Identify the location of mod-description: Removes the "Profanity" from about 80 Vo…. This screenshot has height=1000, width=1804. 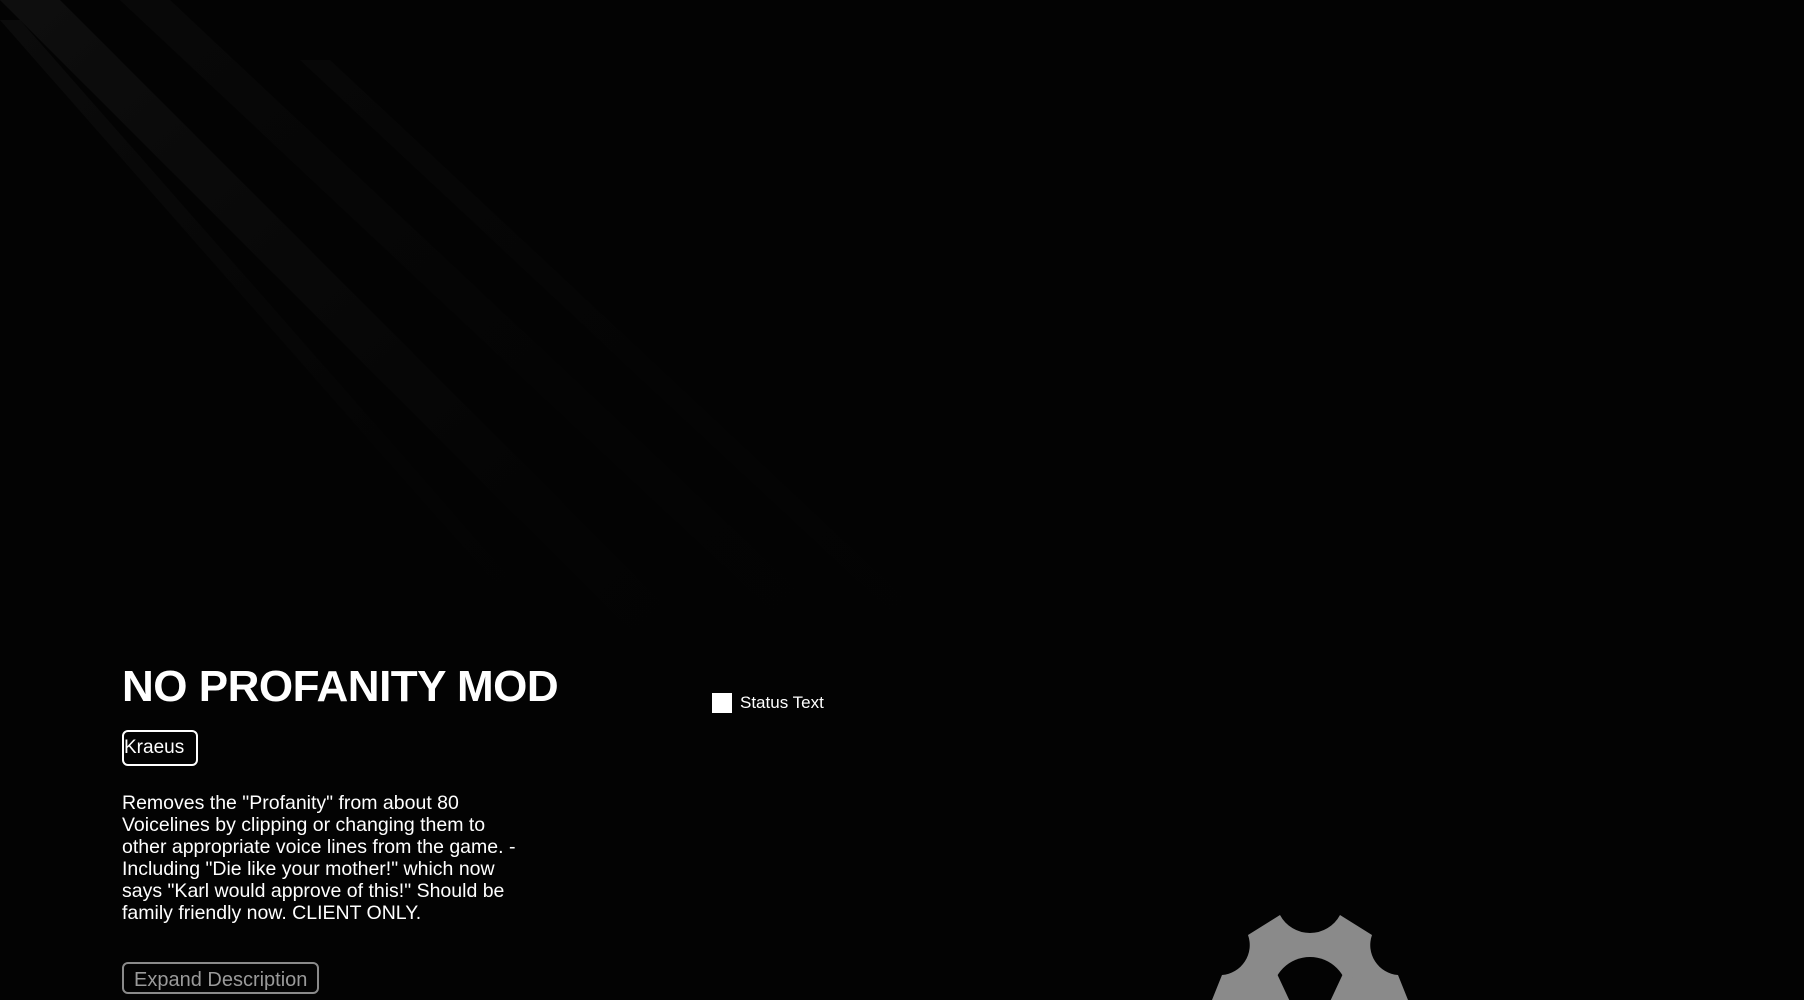
(319, 858).